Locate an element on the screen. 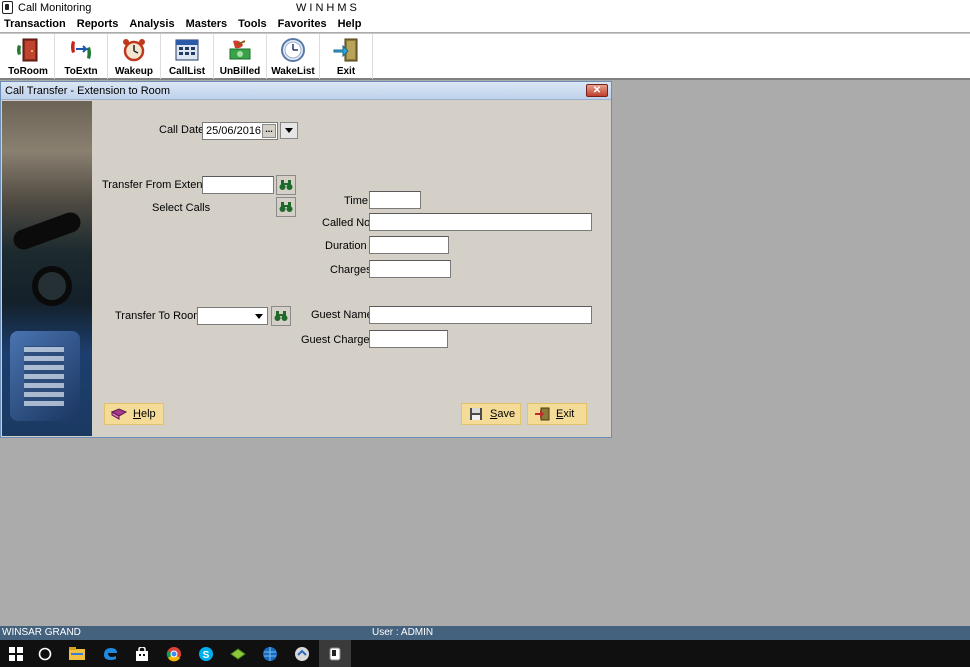  exit-button: Exit is located at coordinates (346, 56).